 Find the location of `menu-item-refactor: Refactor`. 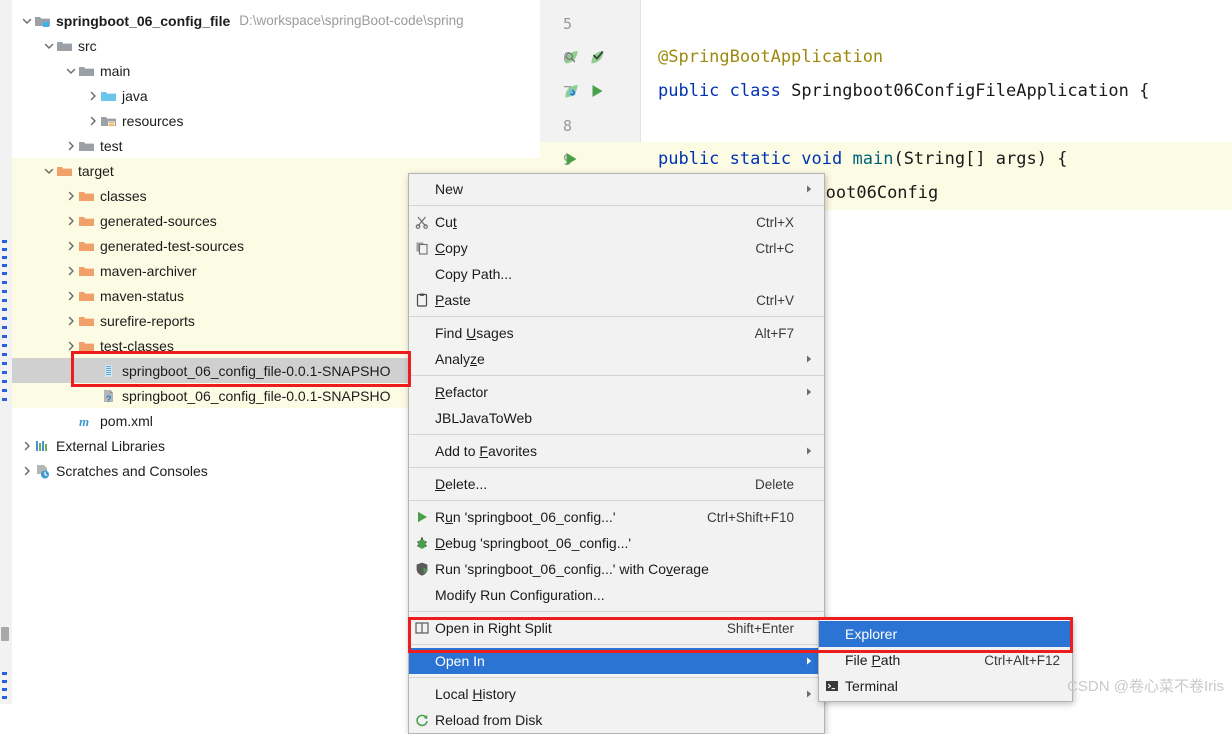

menu-item-refactor: Refactor is located at coordinates (616, 392).